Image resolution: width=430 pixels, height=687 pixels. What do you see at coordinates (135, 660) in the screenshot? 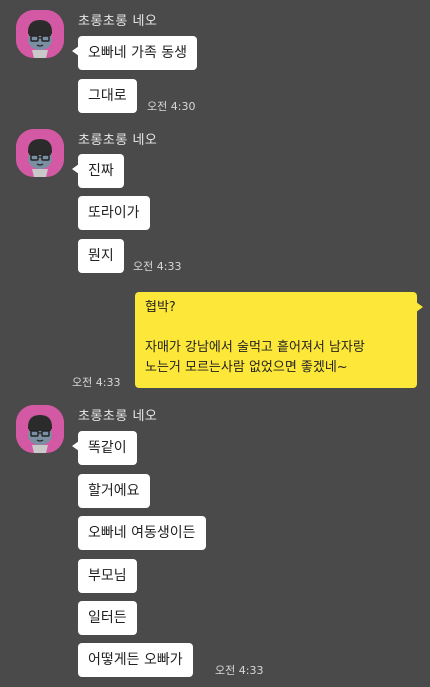
I see `message-bubble: 어떻게든 오빠가` at bounding box center [135, 660].